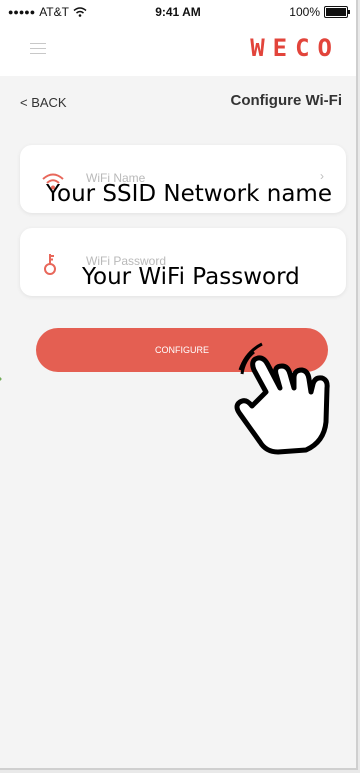  Describe the element at coordinates (178, 13) in the screenshot. I see `status-bar: ●●●●● AT&T 9:41 AM 100%` at that location.